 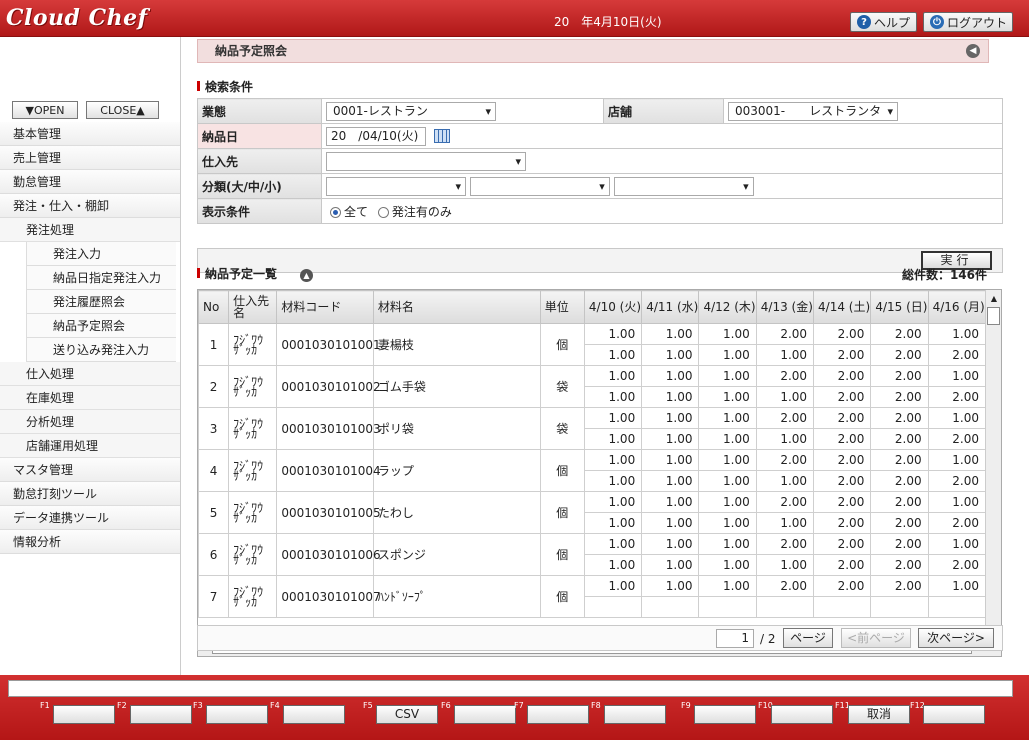 What do you see at coordinates (993, 473) in the screenshot?
I see `vertical-scrollbar: ▲ ▼` at bounding box center [993, 473].